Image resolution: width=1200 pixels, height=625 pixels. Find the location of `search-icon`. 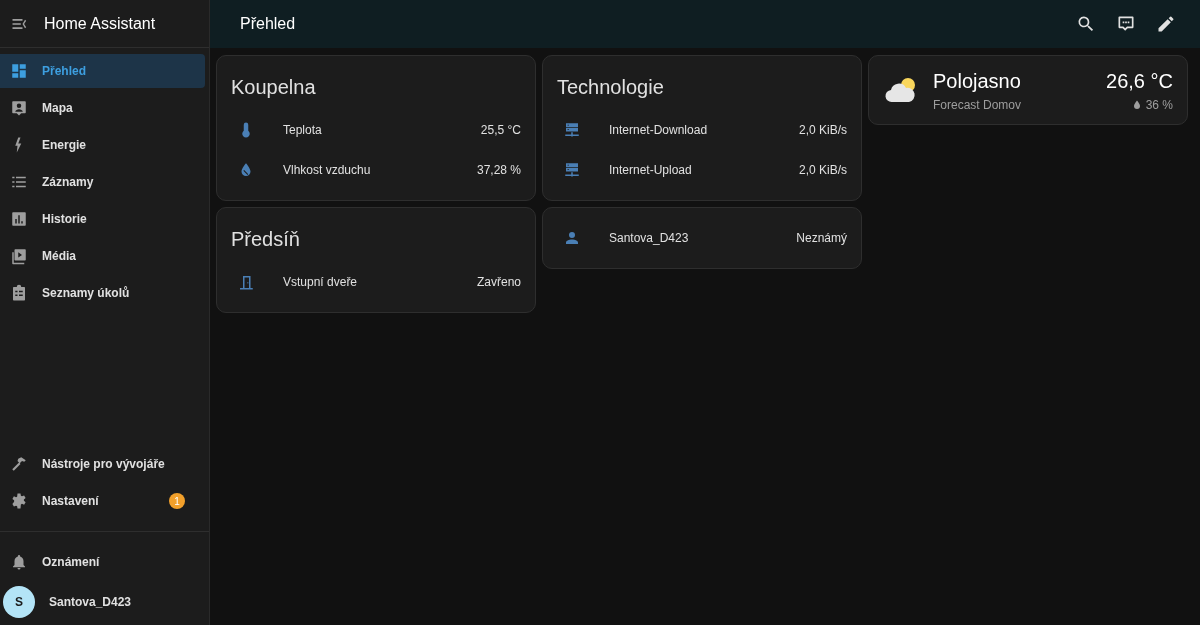

search-icon is located at coordinates (1086, 24).